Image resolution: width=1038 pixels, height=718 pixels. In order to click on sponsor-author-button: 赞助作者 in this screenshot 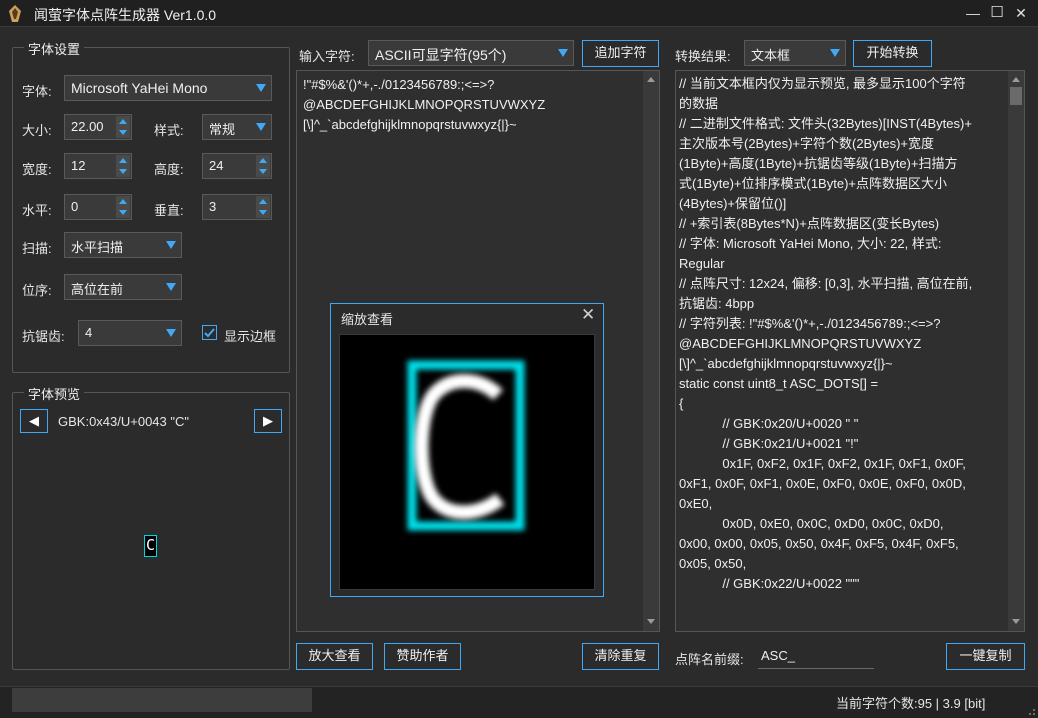, I will do `click(422, 656)`.